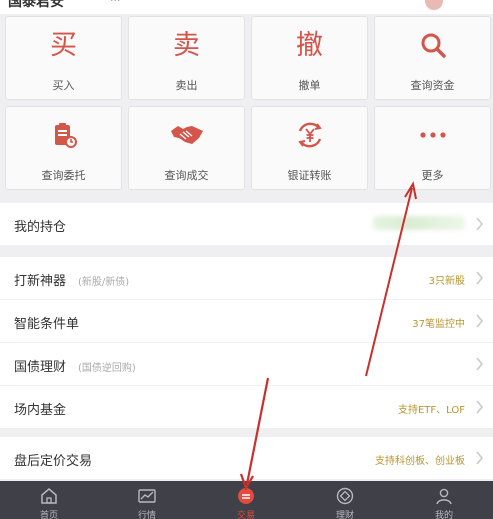  What do you see at coordinates (443, 515) in the screenshot?
I see `tab-profile-label: 我的` at bounding box center [443, 515].